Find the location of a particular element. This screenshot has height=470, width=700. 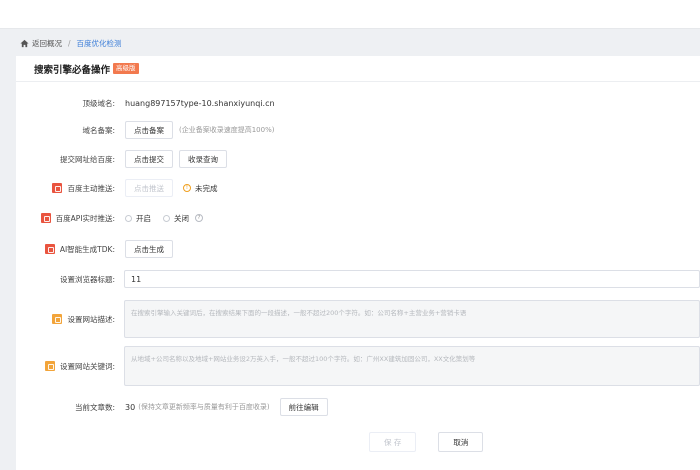

api-off-text: 关闭 is located at coordinates (181, 218).